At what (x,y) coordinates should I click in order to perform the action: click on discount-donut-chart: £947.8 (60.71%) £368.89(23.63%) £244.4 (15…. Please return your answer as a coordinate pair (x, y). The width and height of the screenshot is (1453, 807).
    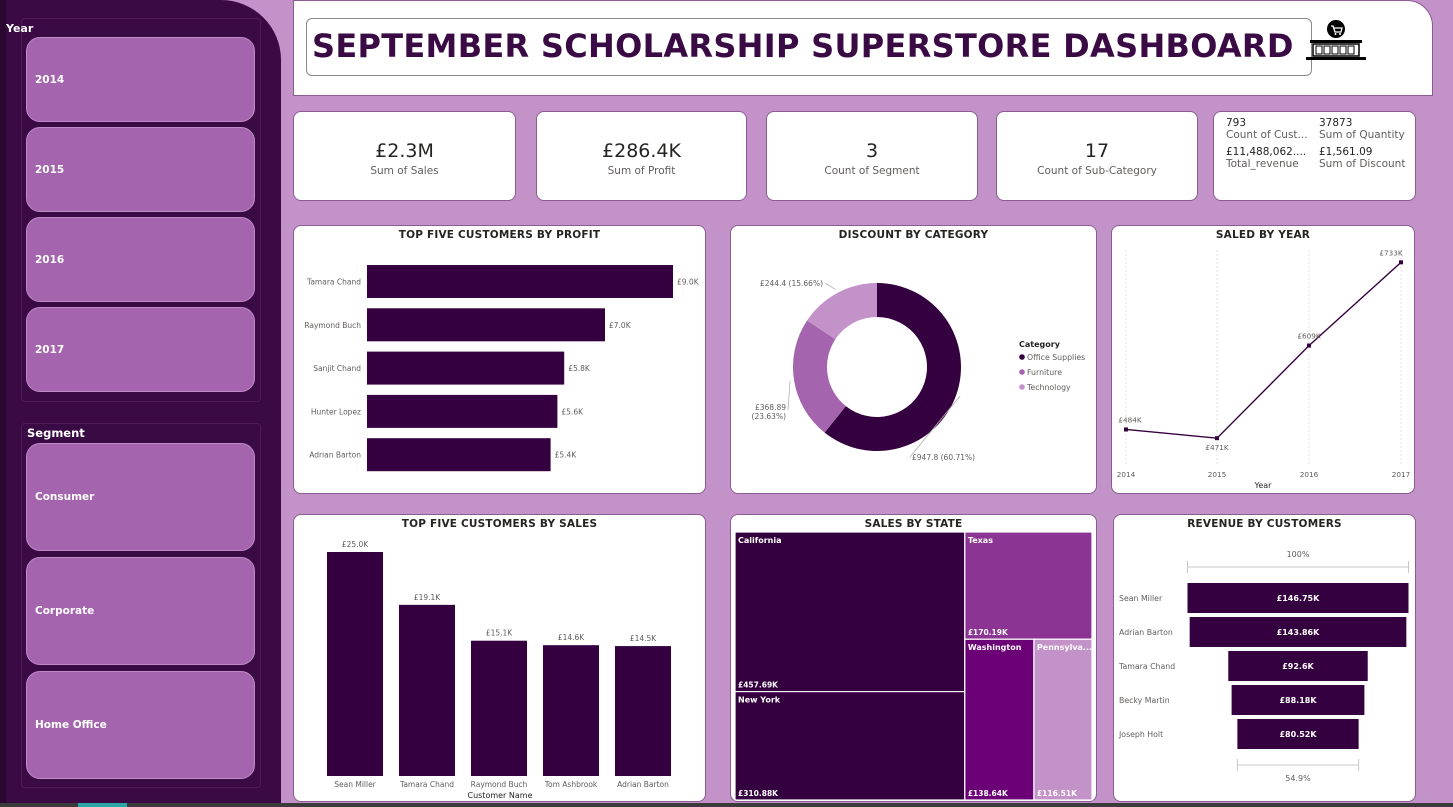
    Looking at the image, I should click on (919, 370).